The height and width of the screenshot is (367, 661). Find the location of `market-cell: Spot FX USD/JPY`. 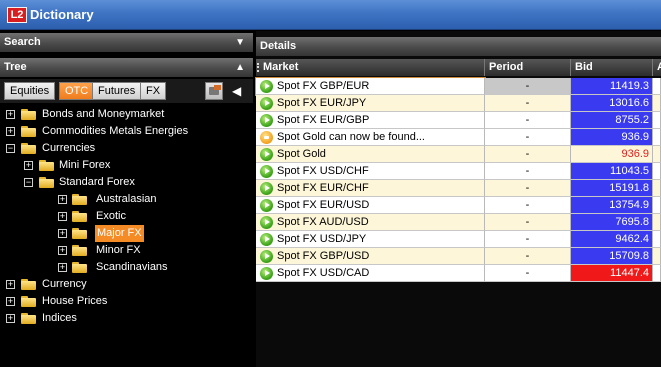

market-cell: Spot FX USD/JPY is located at coordinates (370, 239).